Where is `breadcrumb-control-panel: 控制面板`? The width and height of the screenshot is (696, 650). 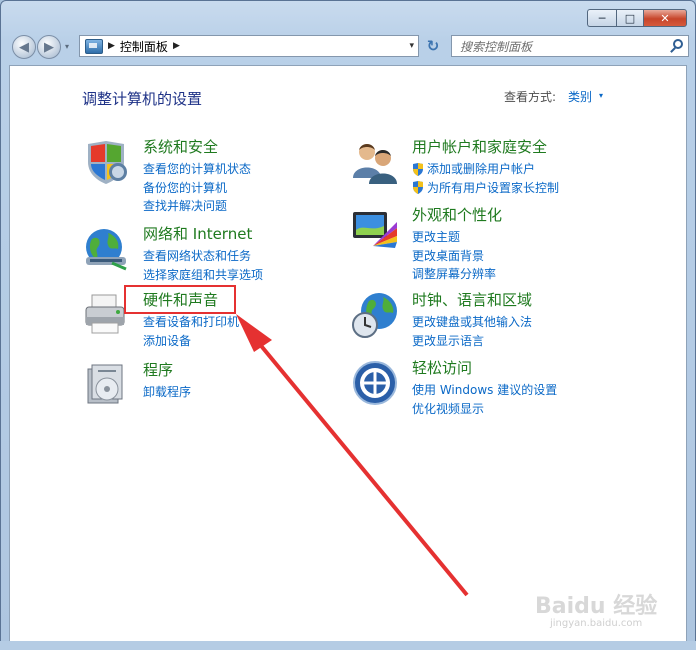
breadcrumb-control-panel: 控制面板 is located at coordinates (144, 46).